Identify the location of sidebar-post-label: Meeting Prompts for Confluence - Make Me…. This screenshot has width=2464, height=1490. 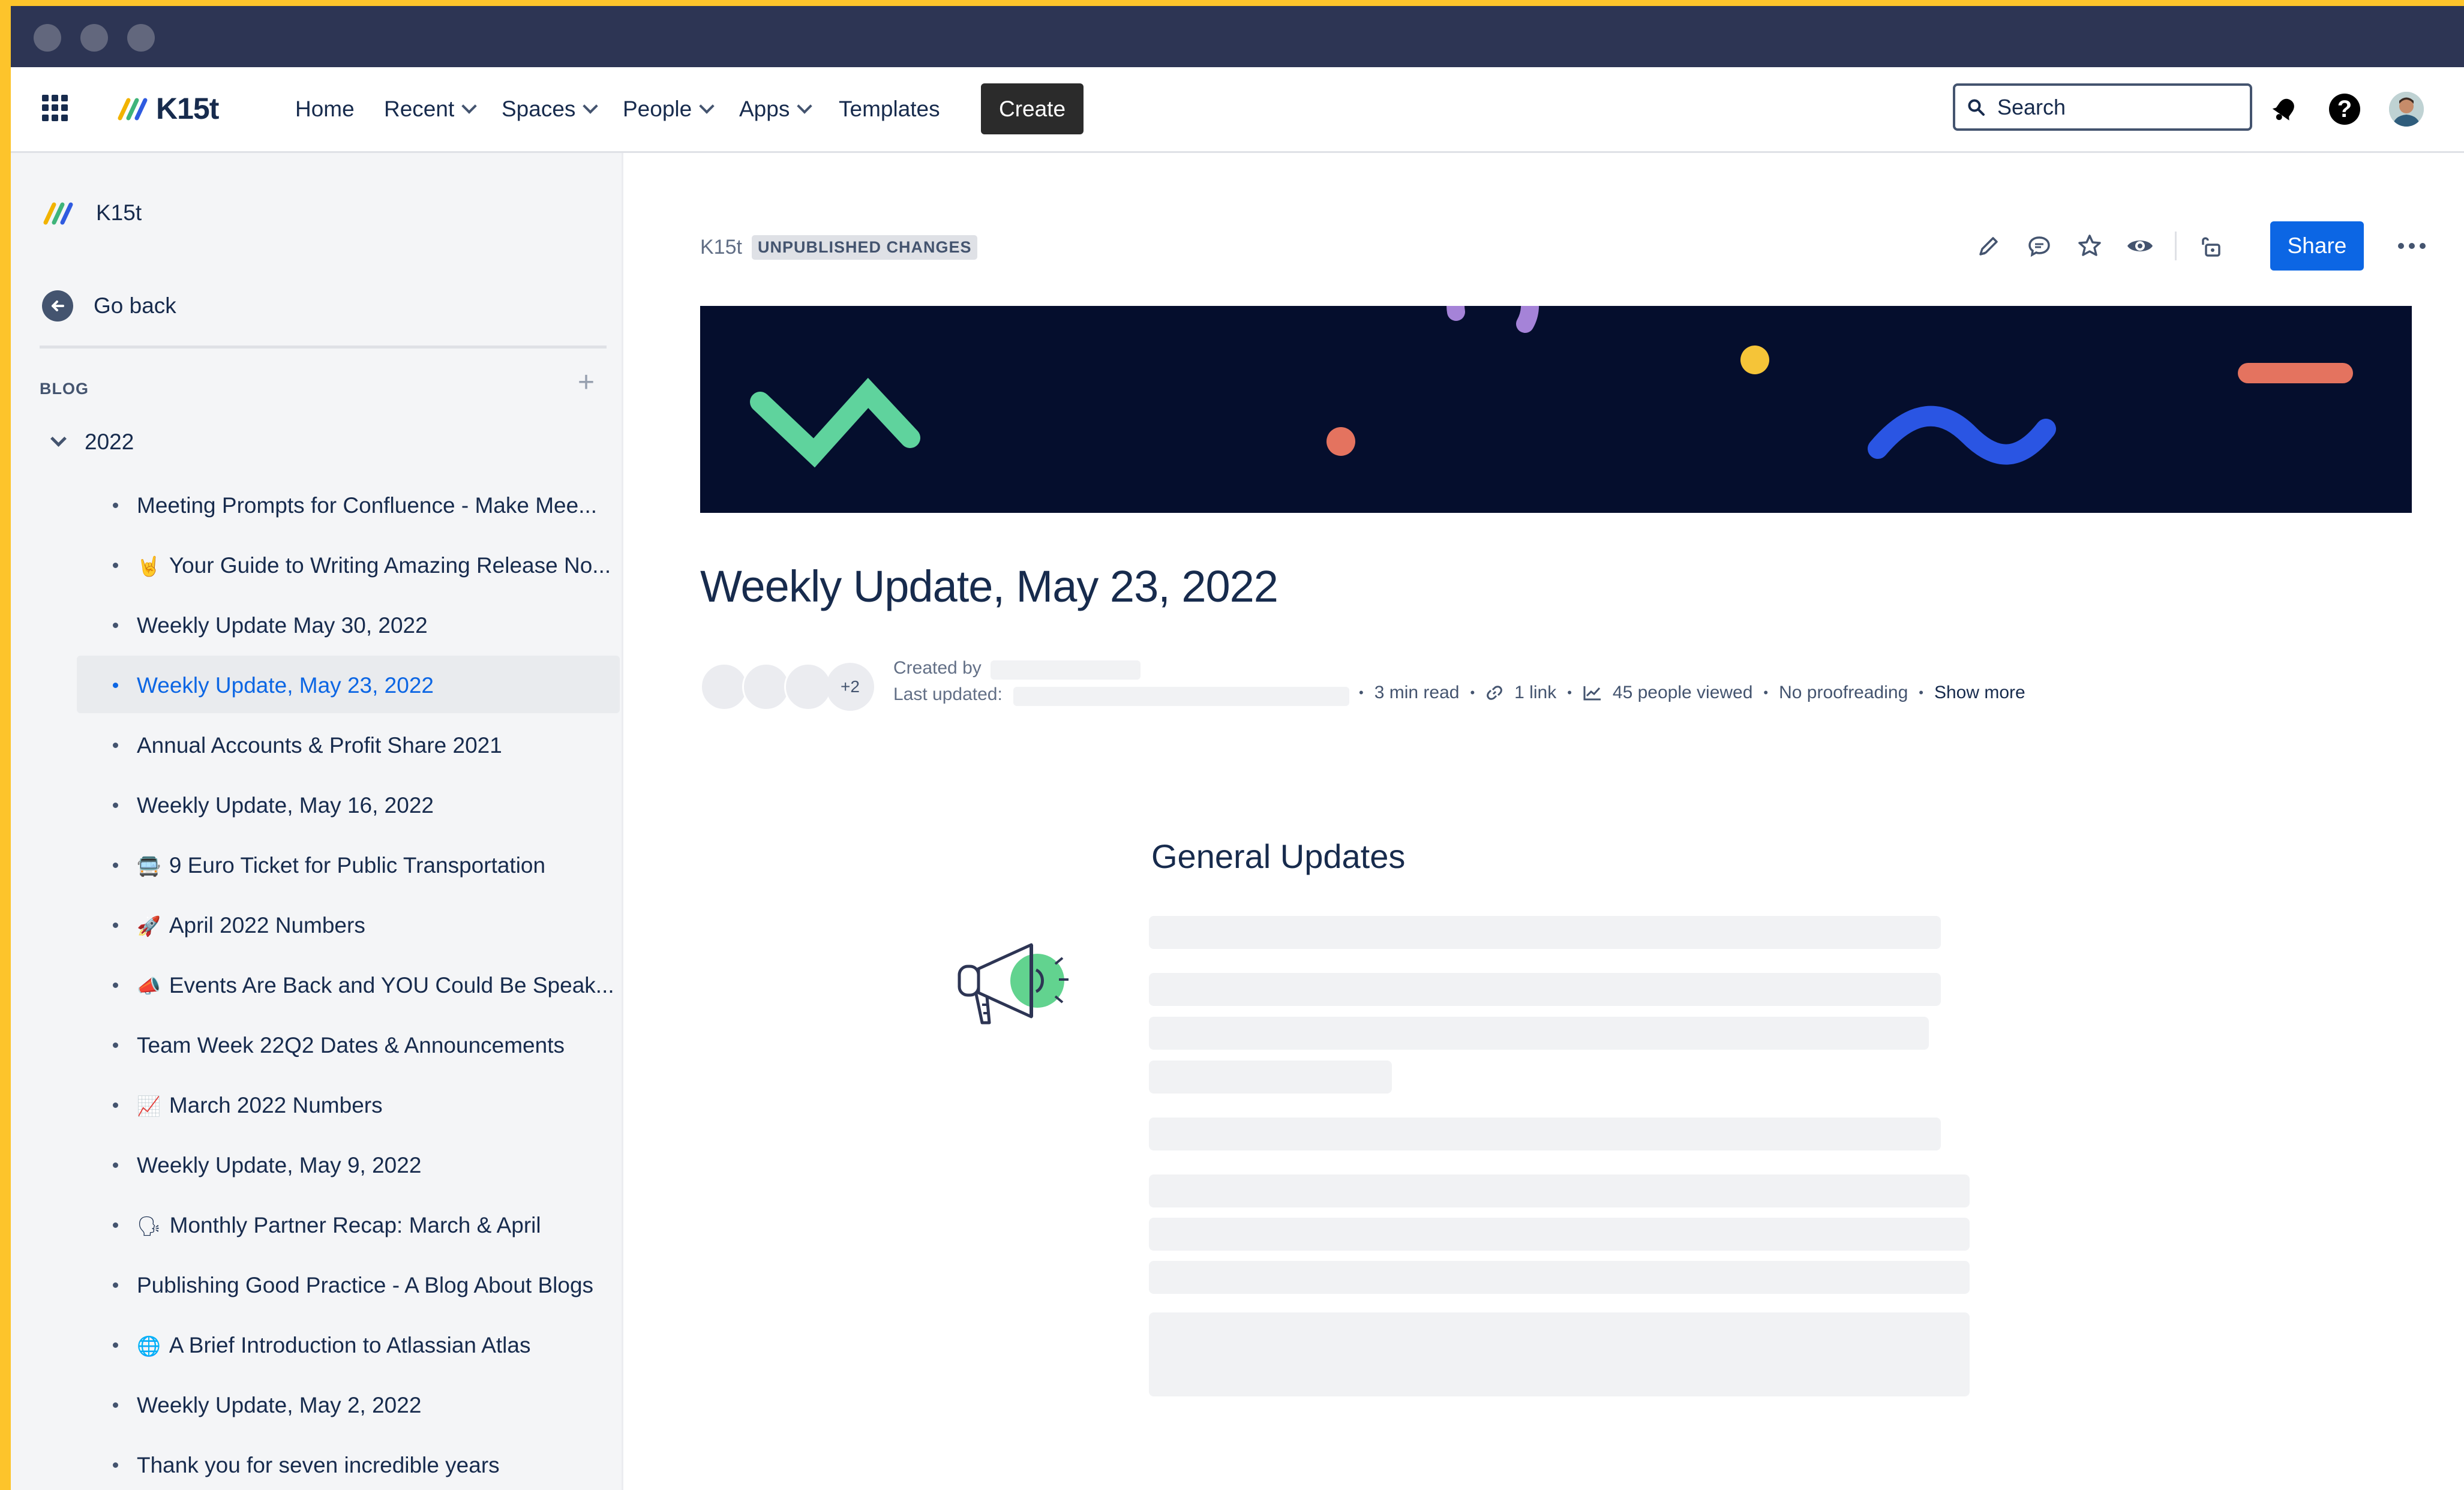
(367, 506).